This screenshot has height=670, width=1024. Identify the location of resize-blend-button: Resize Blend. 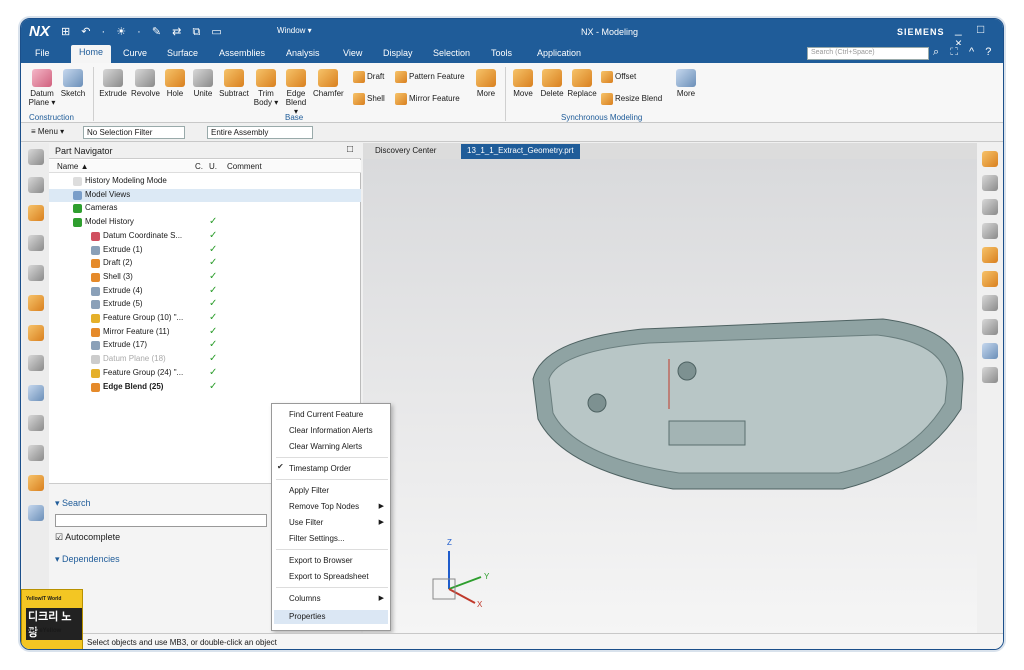
(631, 99).